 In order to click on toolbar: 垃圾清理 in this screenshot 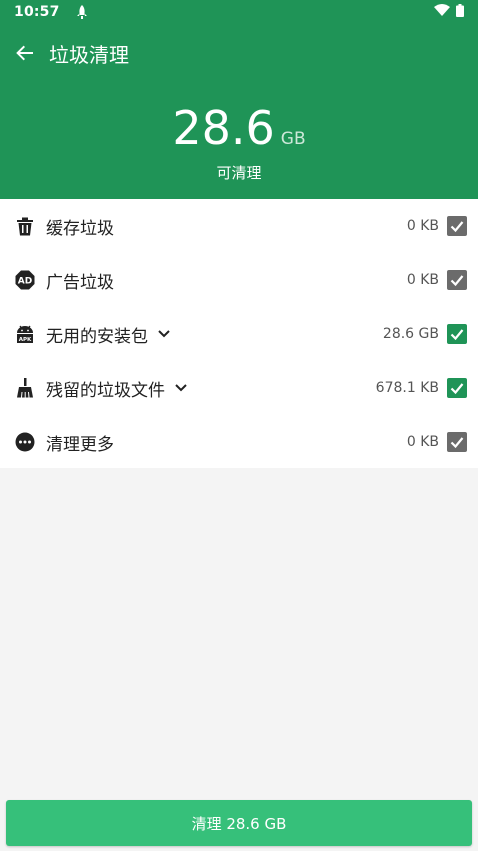, I will do `click(239, 53)`.